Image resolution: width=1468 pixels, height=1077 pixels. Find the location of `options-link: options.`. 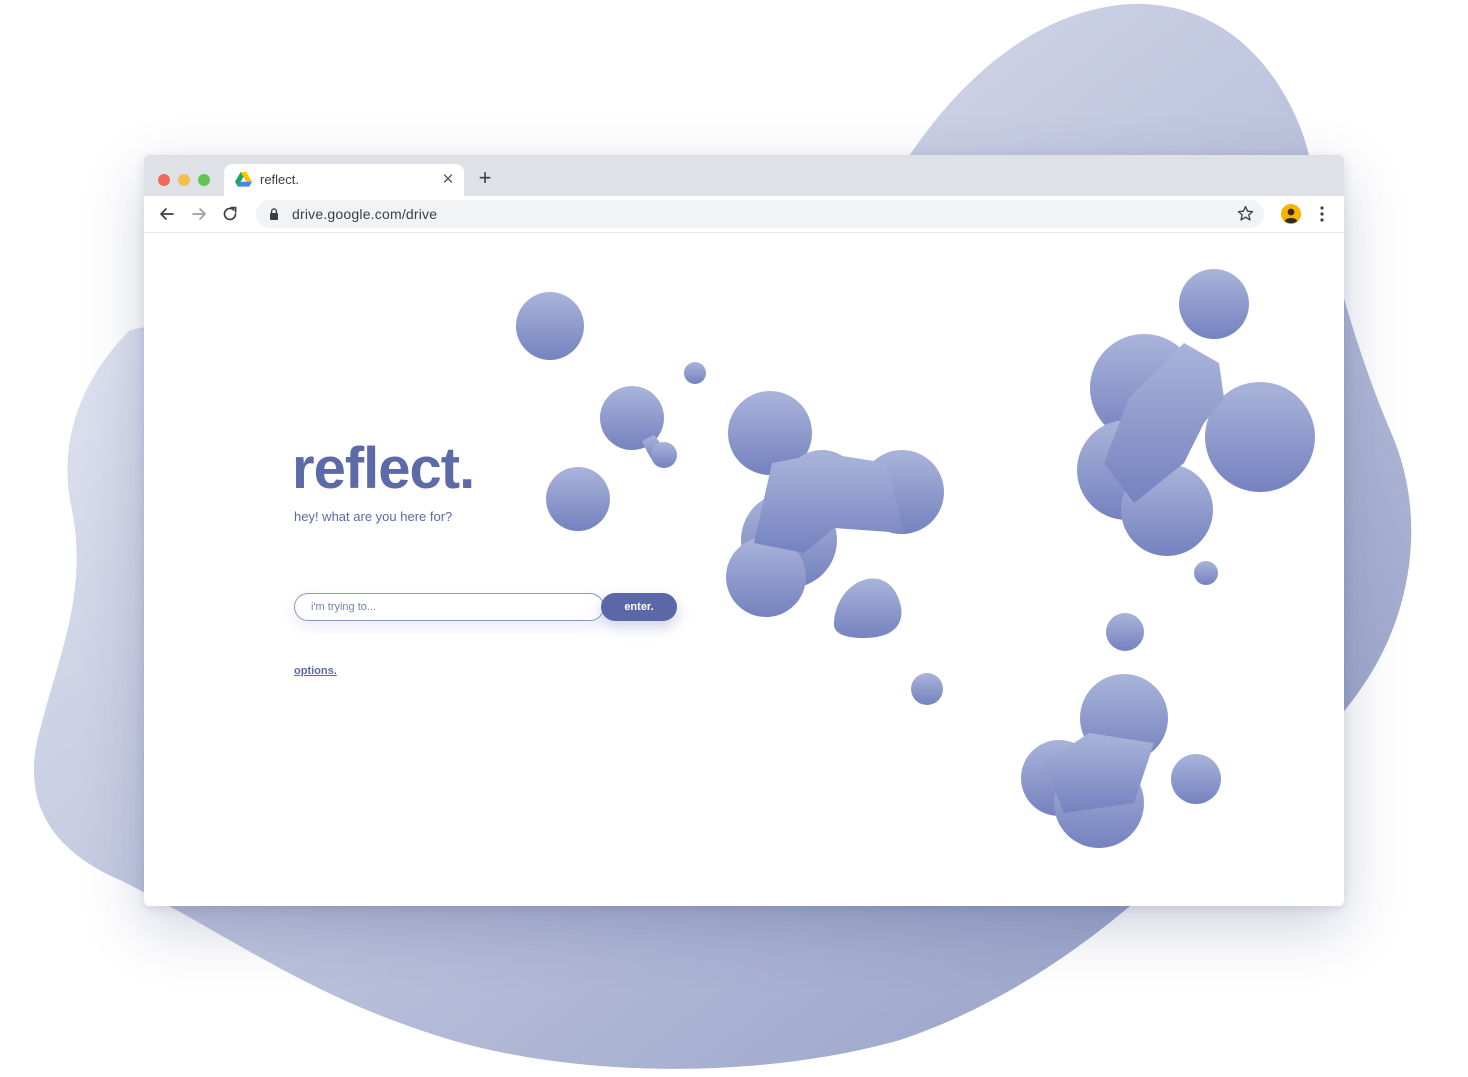

options-link: options. is located at coordinates (315, 671).